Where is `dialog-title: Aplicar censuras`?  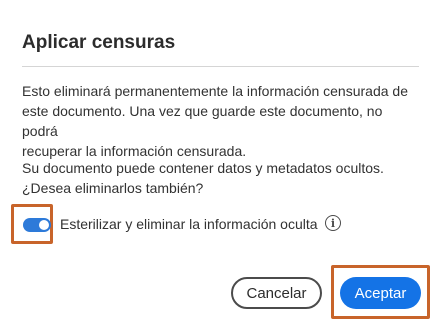 dialog-title: Aplicar censuras is located at coordinates (99, 42).